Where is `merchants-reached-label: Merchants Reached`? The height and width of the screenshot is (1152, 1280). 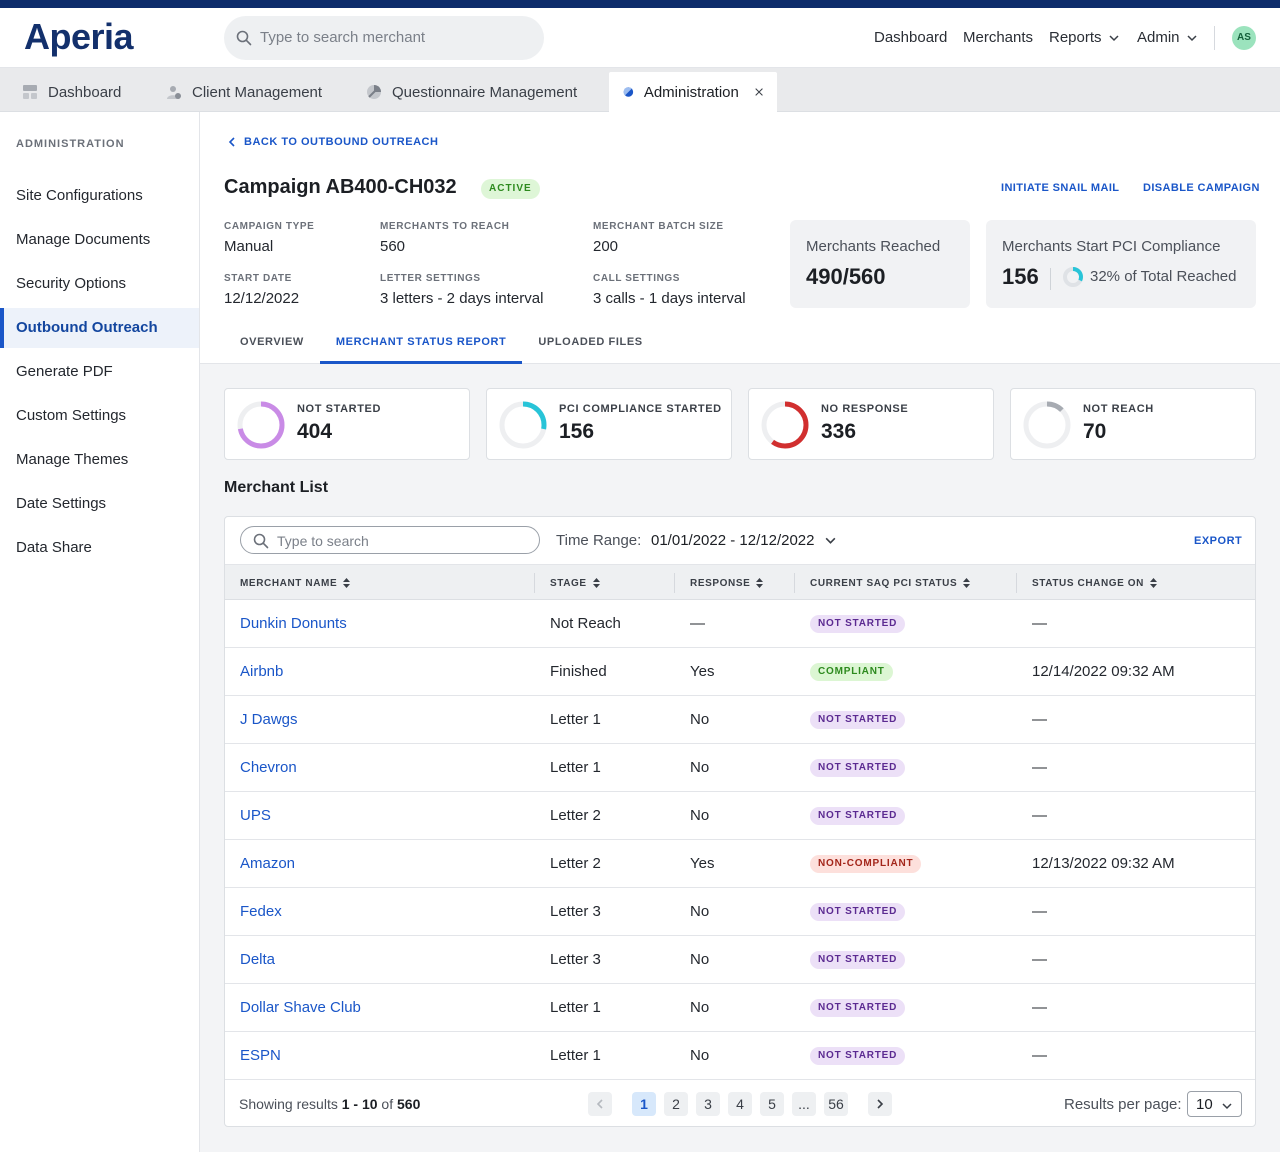
merchants-reached-label: Merchants Reached is located at coordinates (873, 246).